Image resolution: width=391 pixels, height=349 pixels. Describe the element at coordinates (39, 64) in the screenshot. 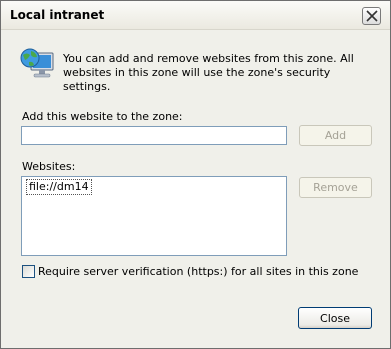

I see `intranet-computer-globe-icon` at that location.